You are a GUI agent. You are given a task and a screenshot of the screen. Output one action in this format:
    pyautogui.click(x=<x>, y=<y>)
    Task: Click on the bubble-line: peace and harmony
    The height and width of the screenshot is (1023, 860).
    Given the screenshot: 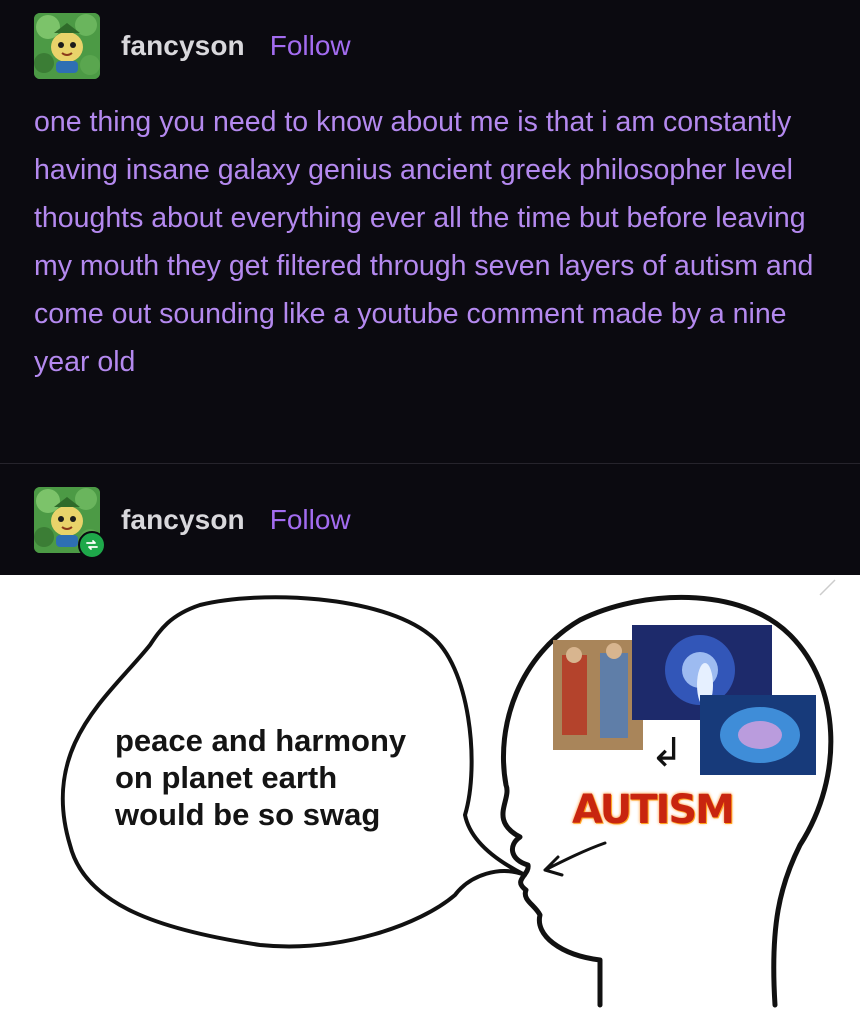 What is the action you would take?
    pyautogui.click(x=261, y=740)
    